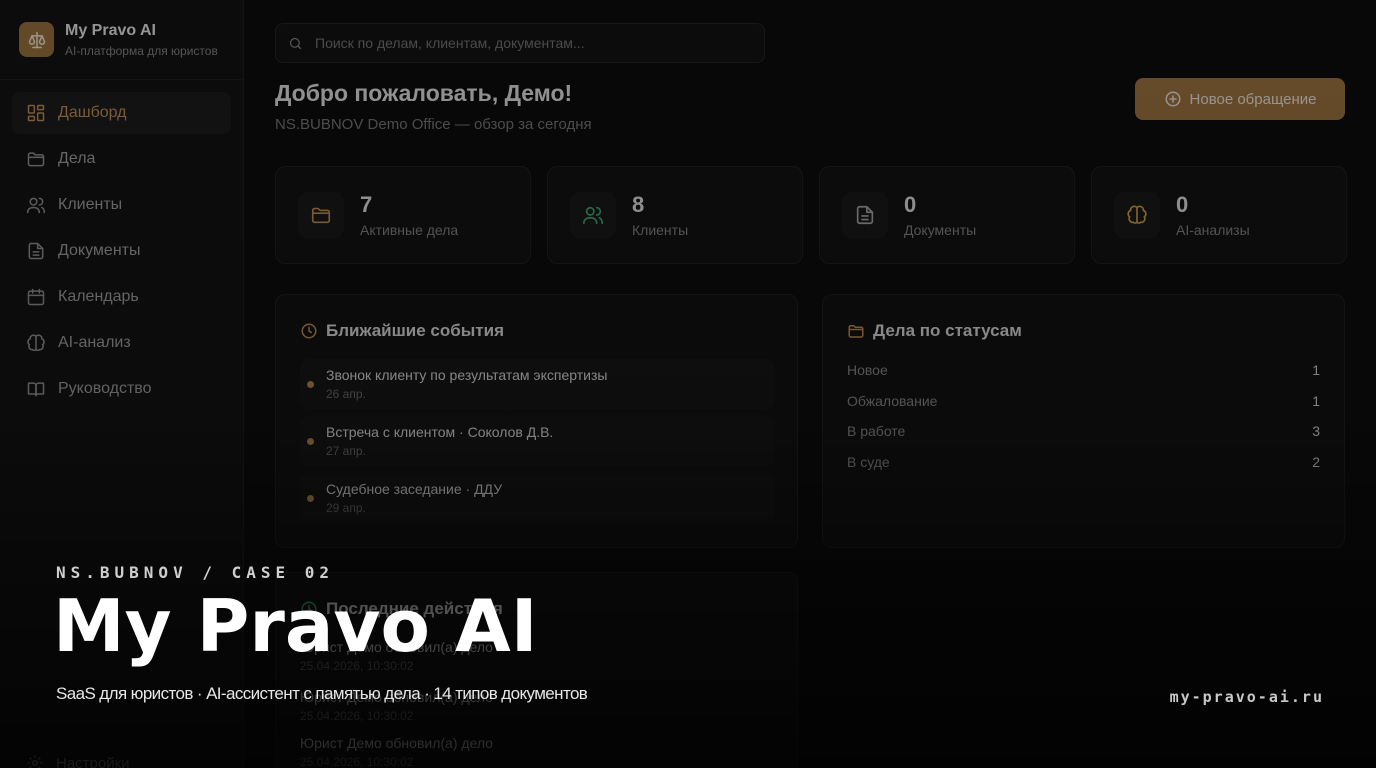 This screenshot has width=1376, height=768. What do you see at coordinates (414, 608) in the screenshot?
I see `card-title: Последние действия` at bounding box center [414, 608].